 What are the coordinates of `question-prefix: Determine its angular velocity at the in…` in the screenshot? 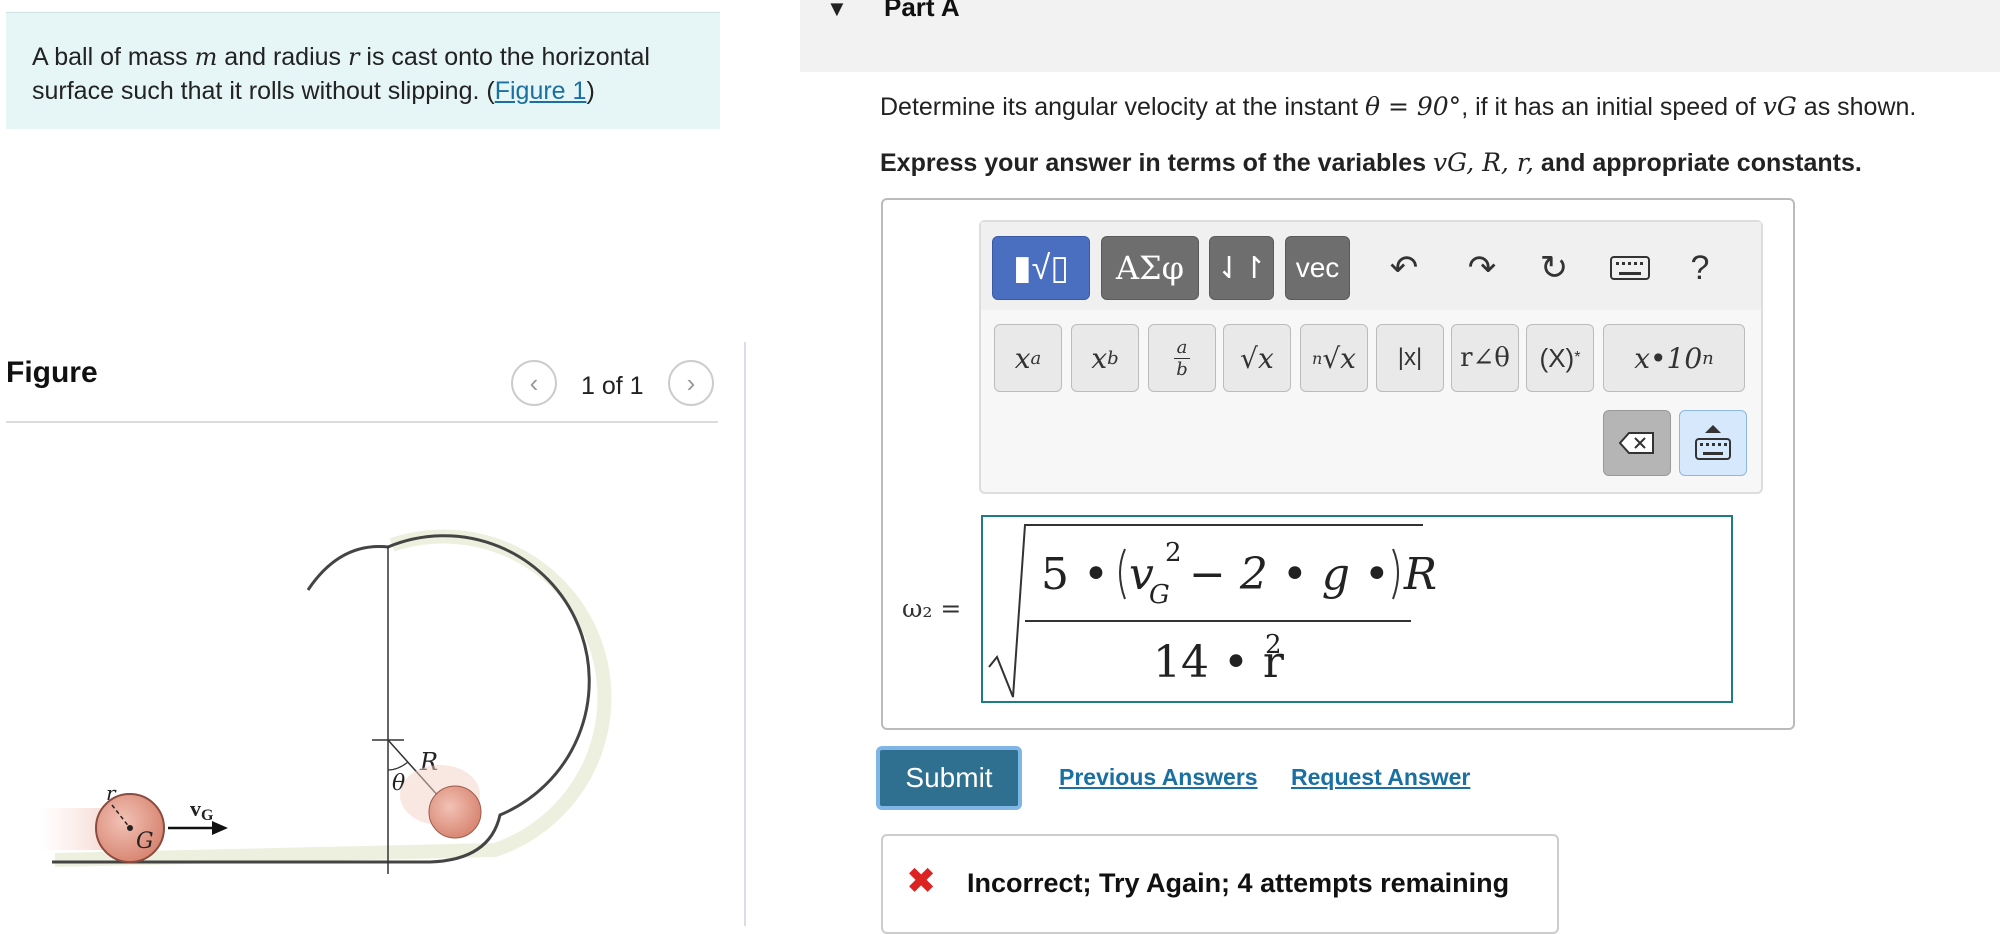 It's located at (1122, 107).